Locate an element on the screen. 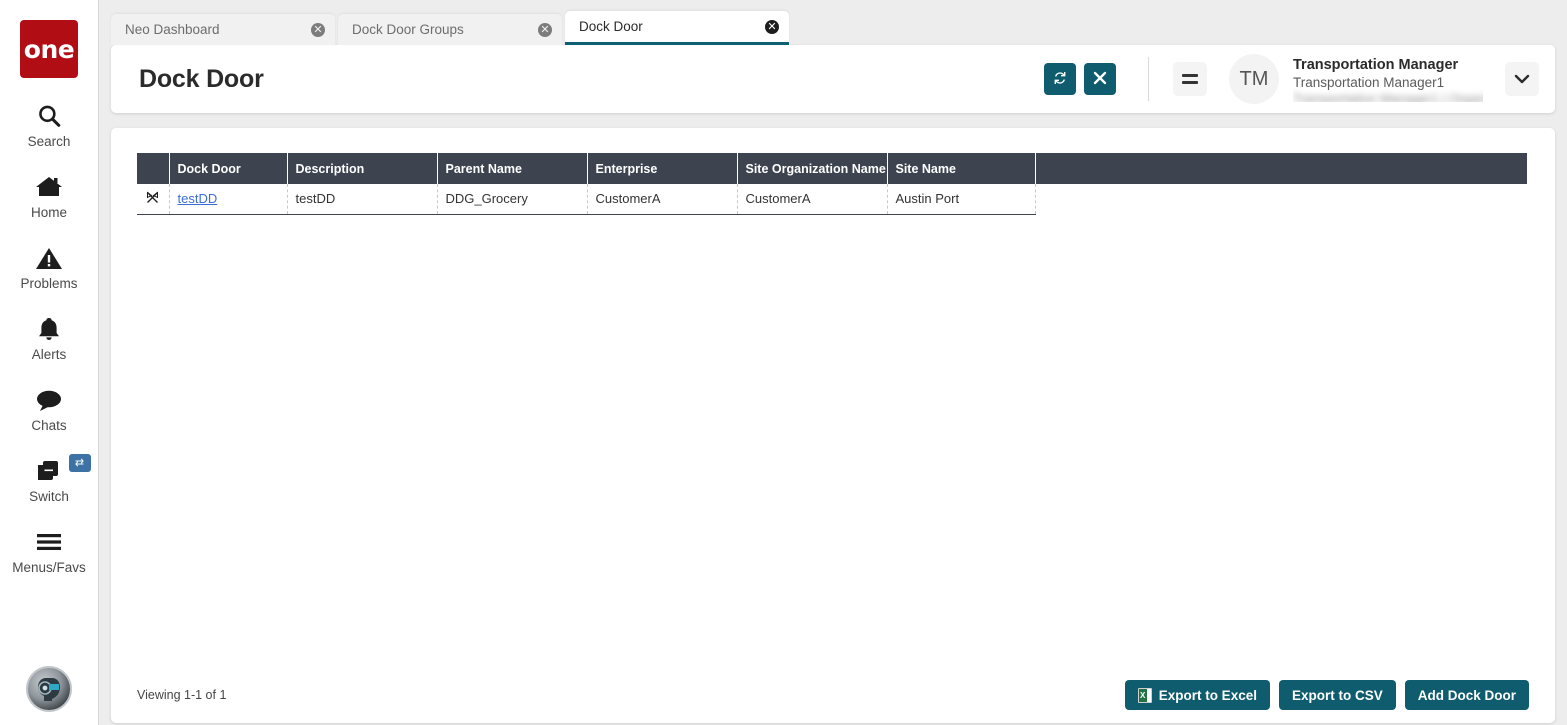  tab-label: Dock Door Groups is located at coordinates (408, 29).